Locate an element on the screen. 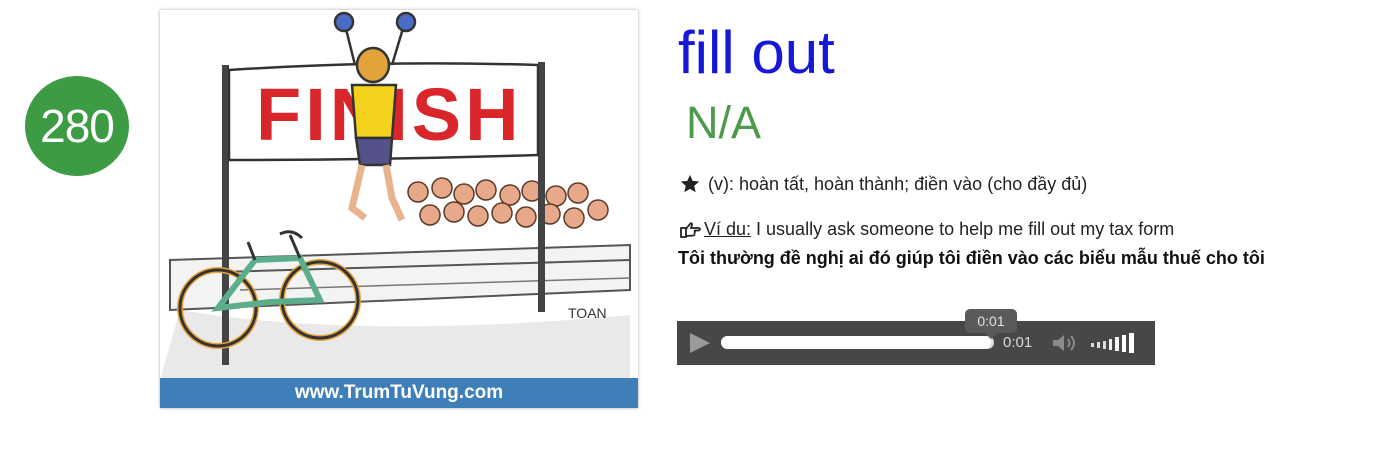 This screenshot has width=1393, height=452. volume-level-icon is located at coordinates (1112, 343).